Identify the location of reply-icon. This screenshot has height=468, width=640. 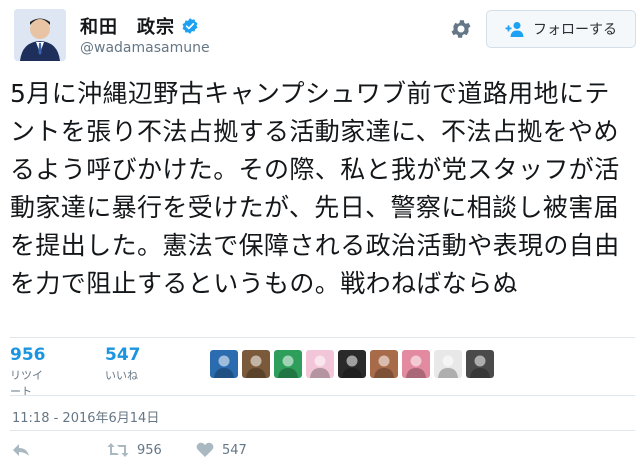
(21, 450).